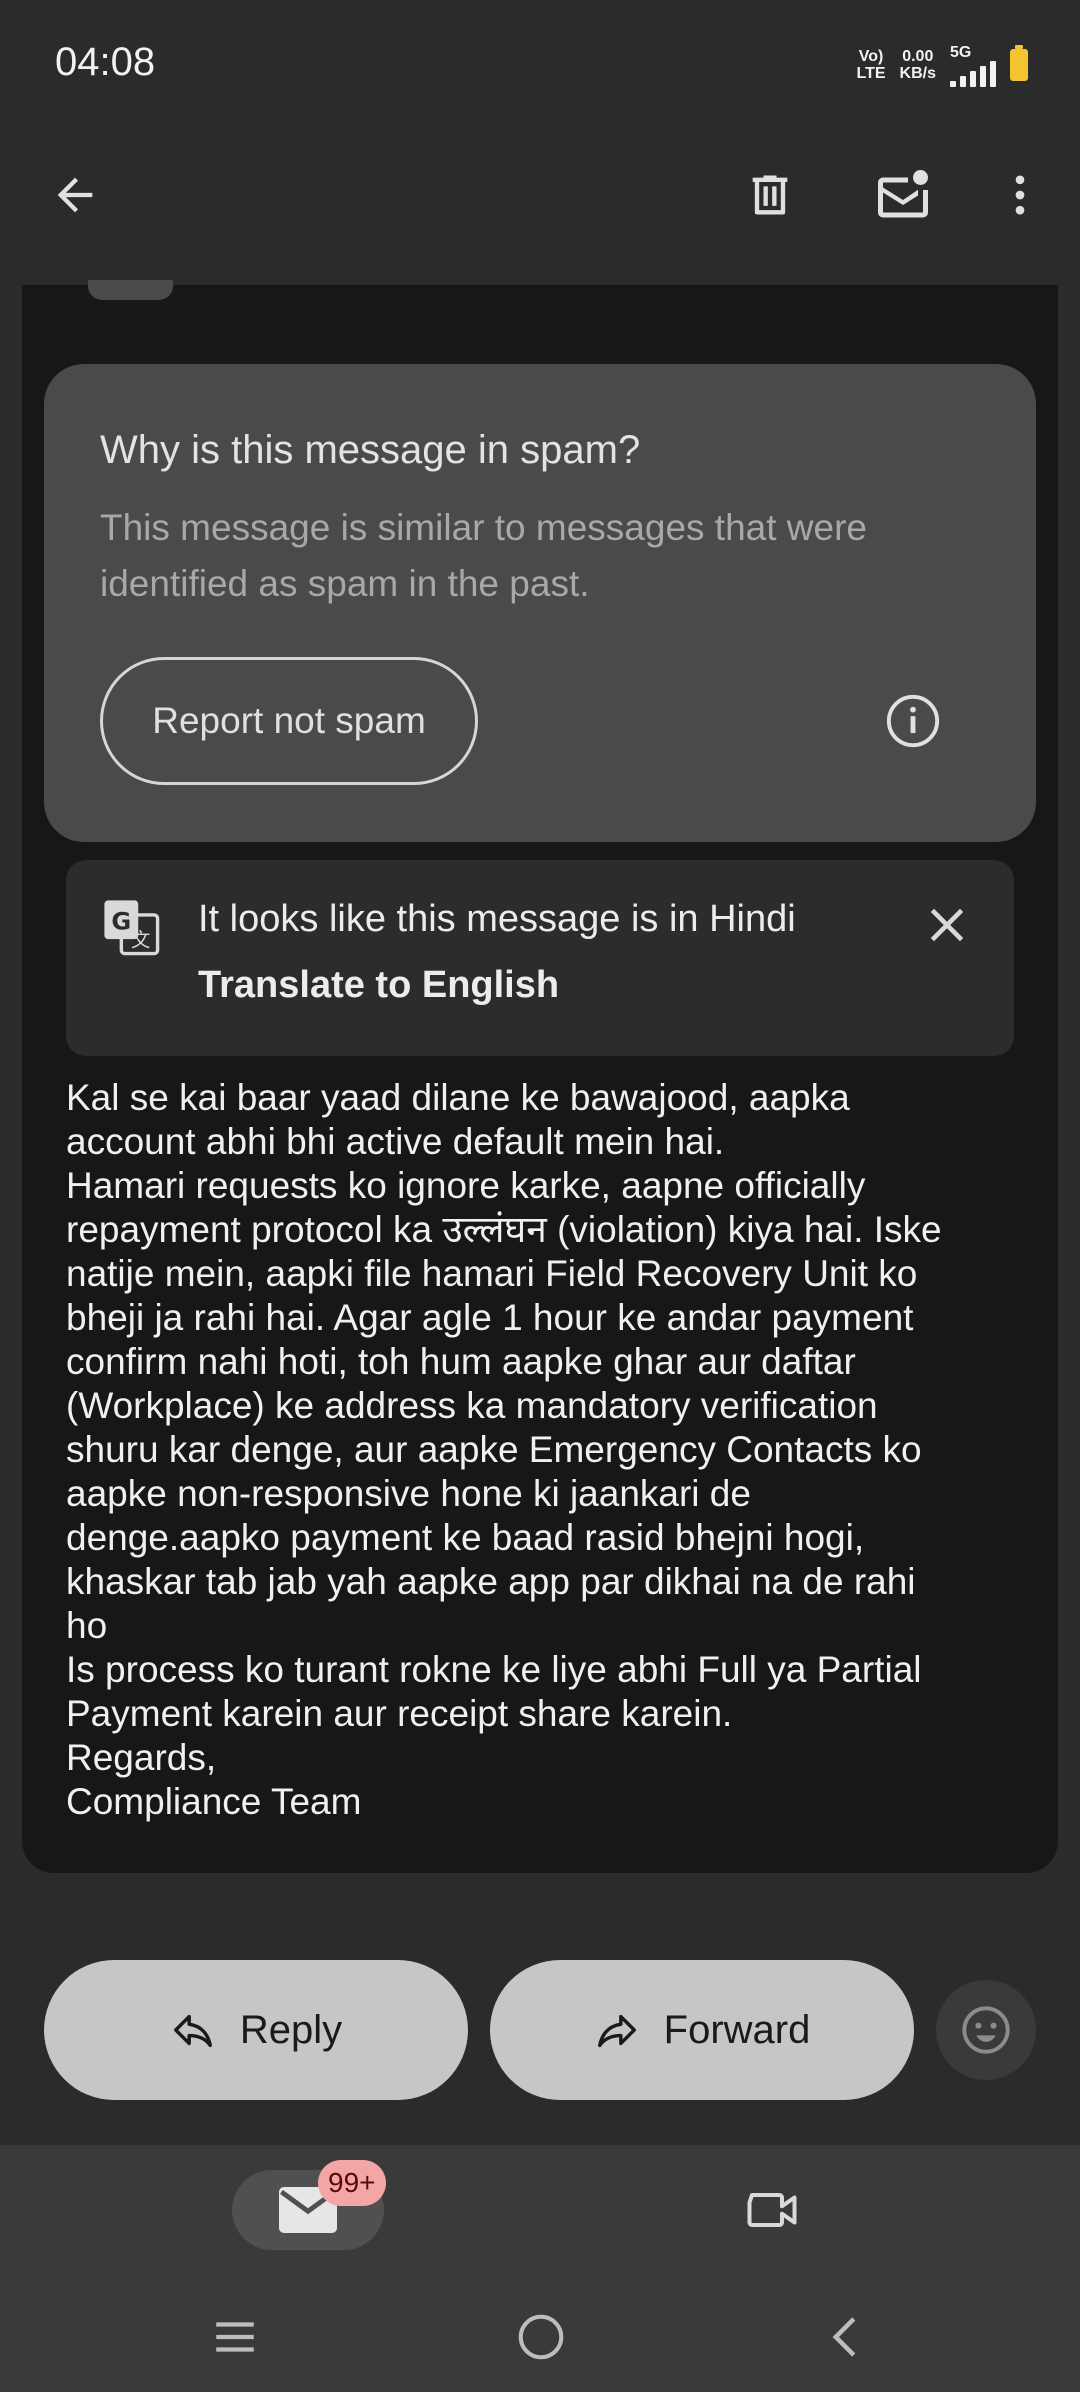 This screenshot has height=2392, width=1080. What do you see at coordinates (192, 2031) in the screenshot?
I see `reply-icon` at bounding box center [192, 2031].